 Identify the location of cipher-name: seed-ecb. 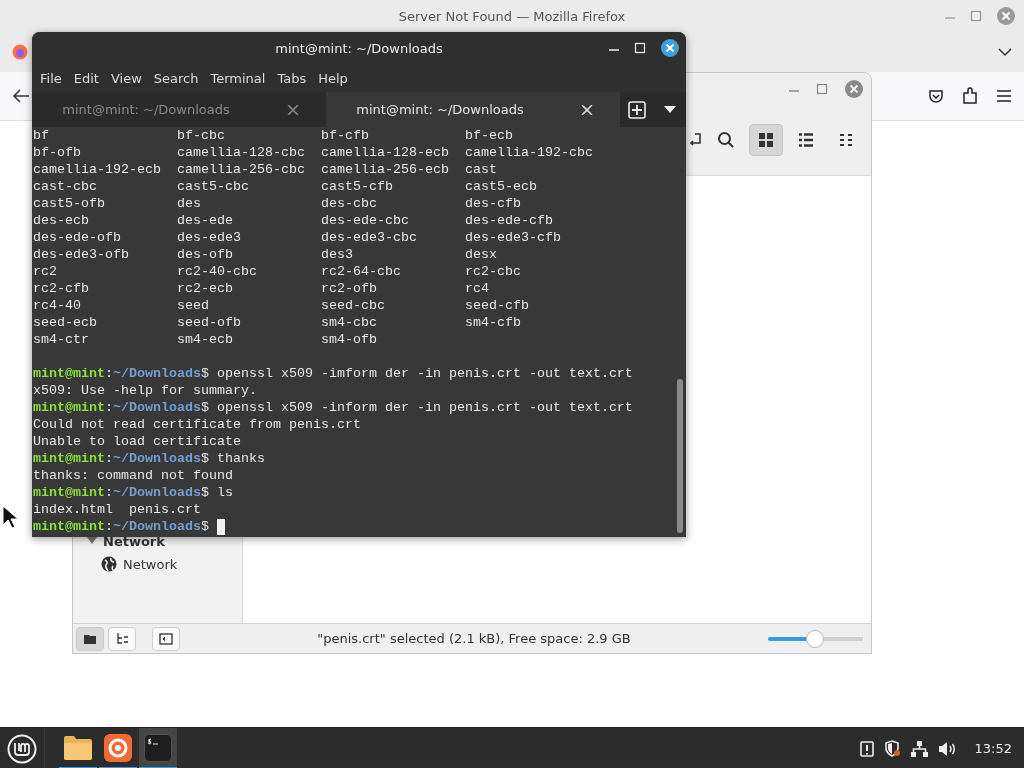
(65, 322).